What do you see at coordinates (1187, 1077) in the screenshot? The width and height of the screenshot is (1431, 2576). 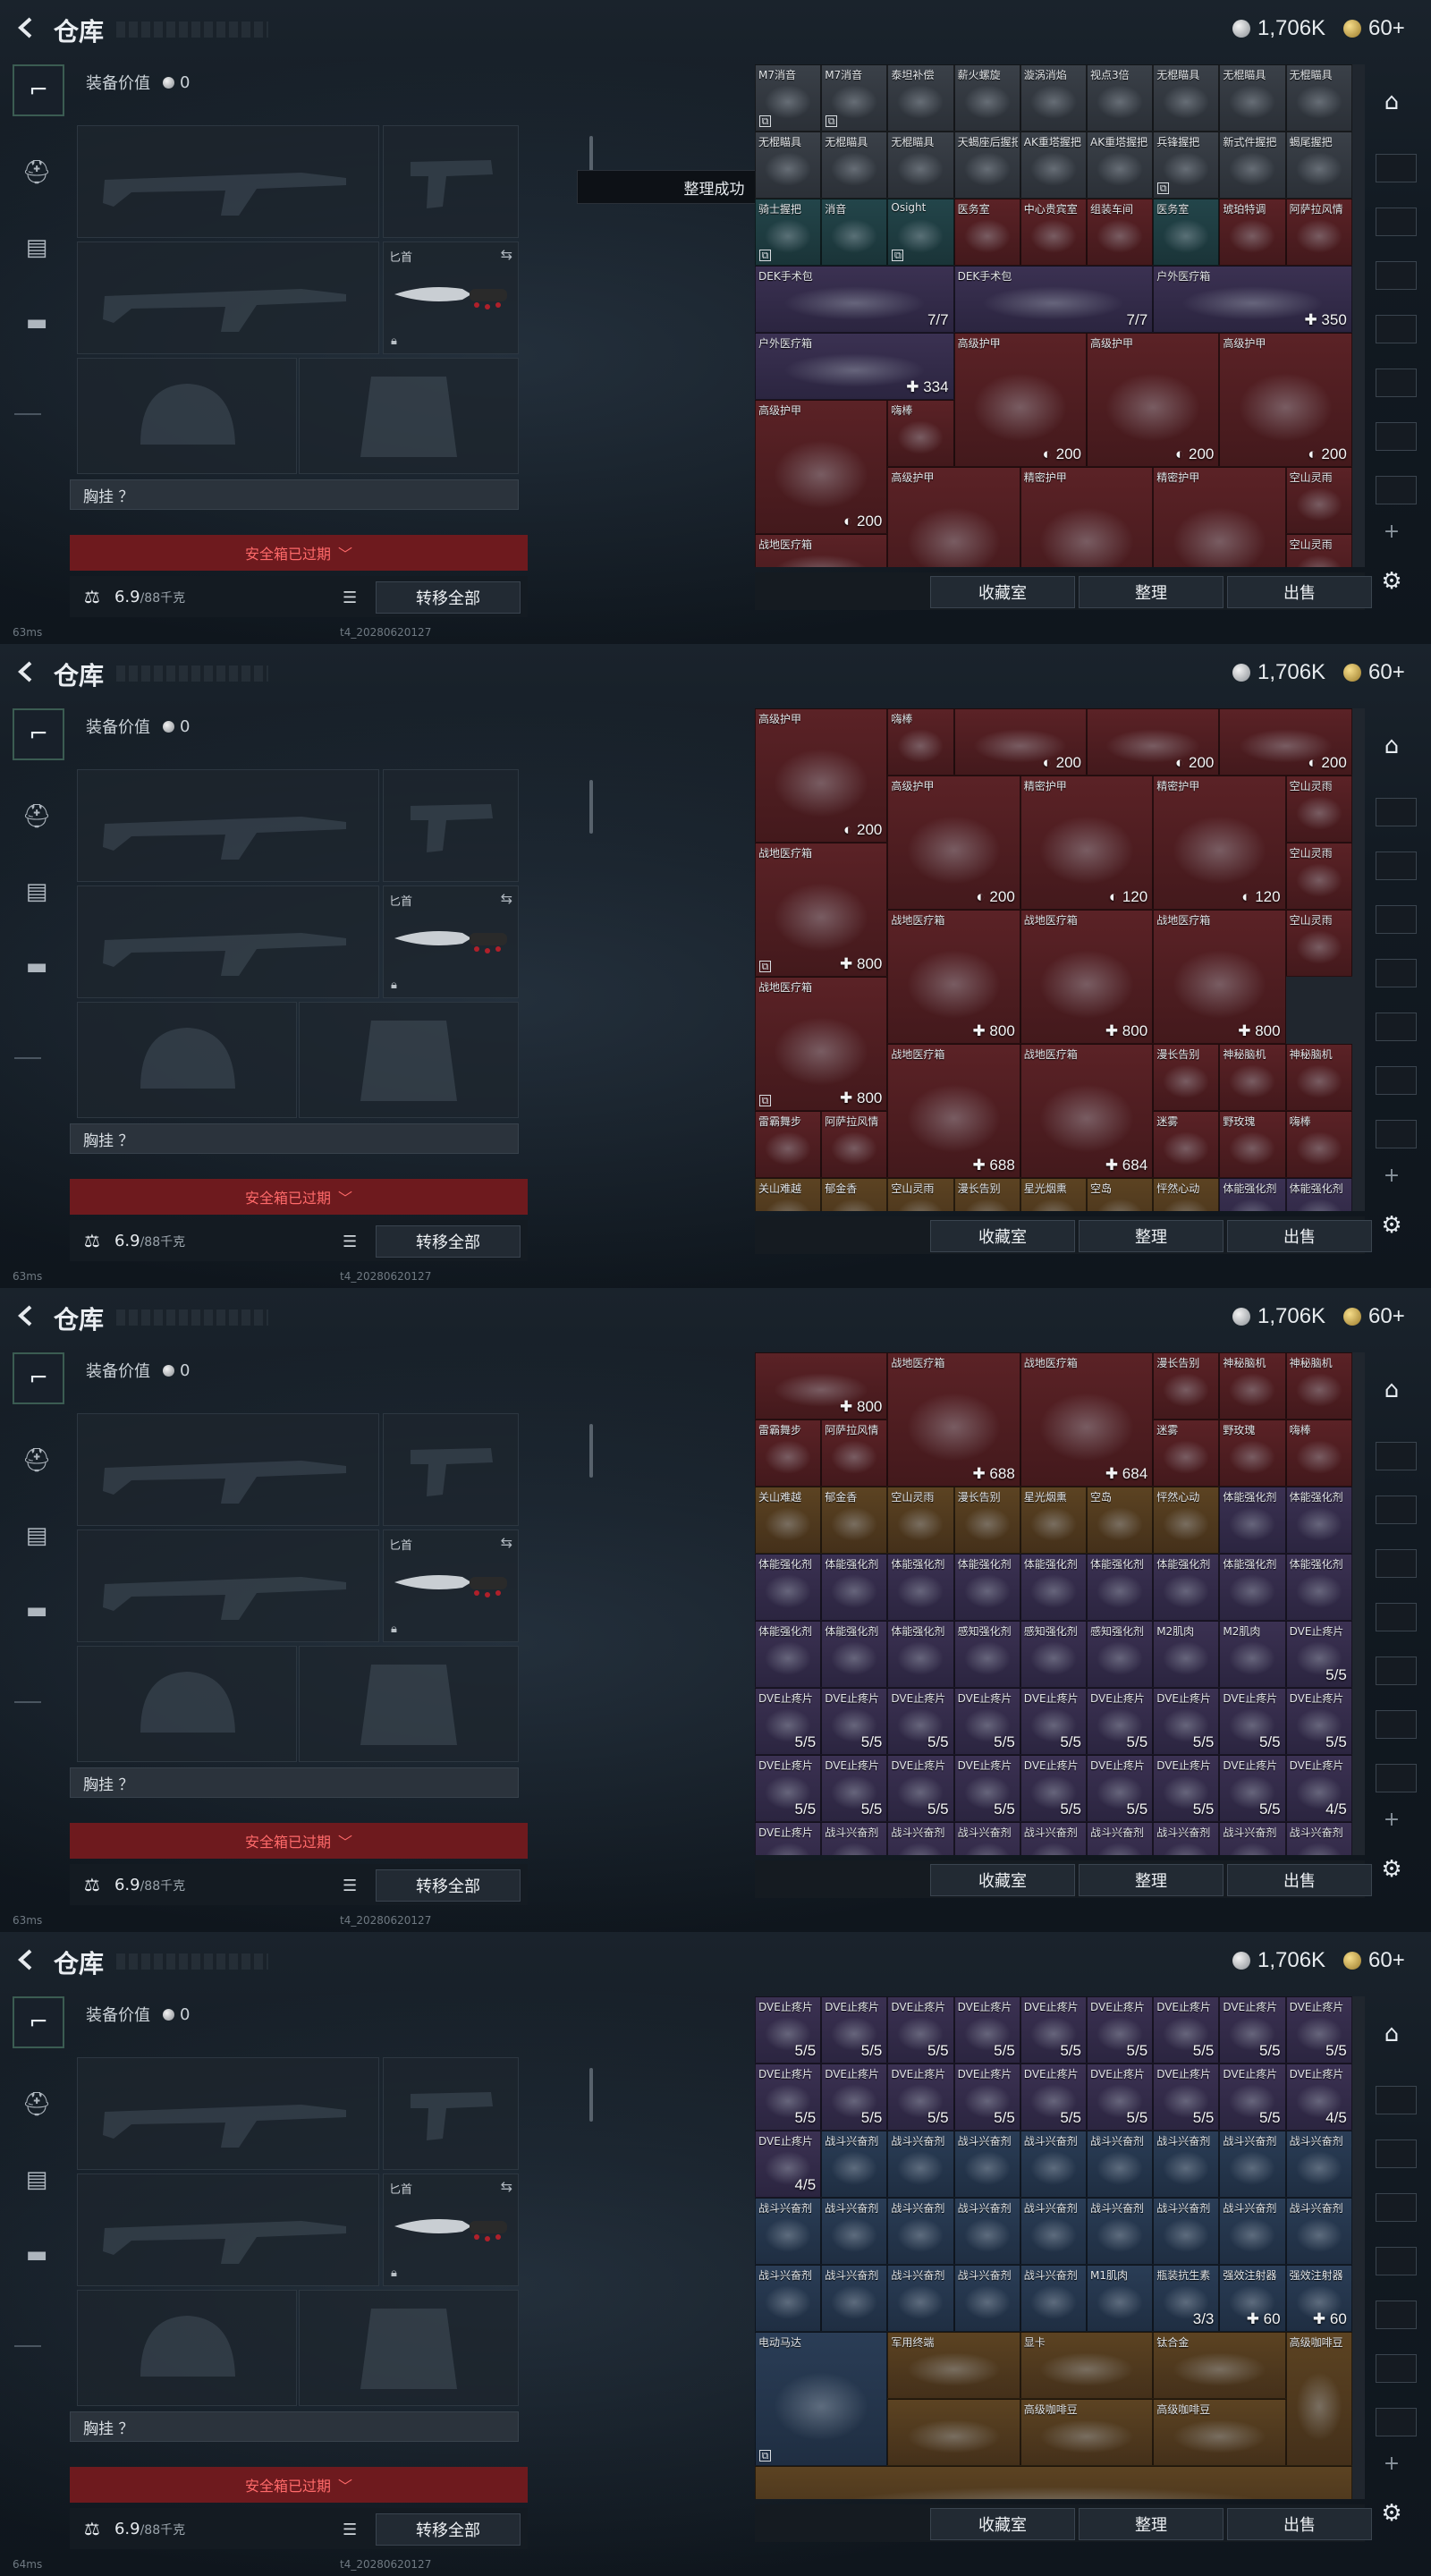 I see `inventory-item: 漫长告别` at bounding box center [1187, 1077].